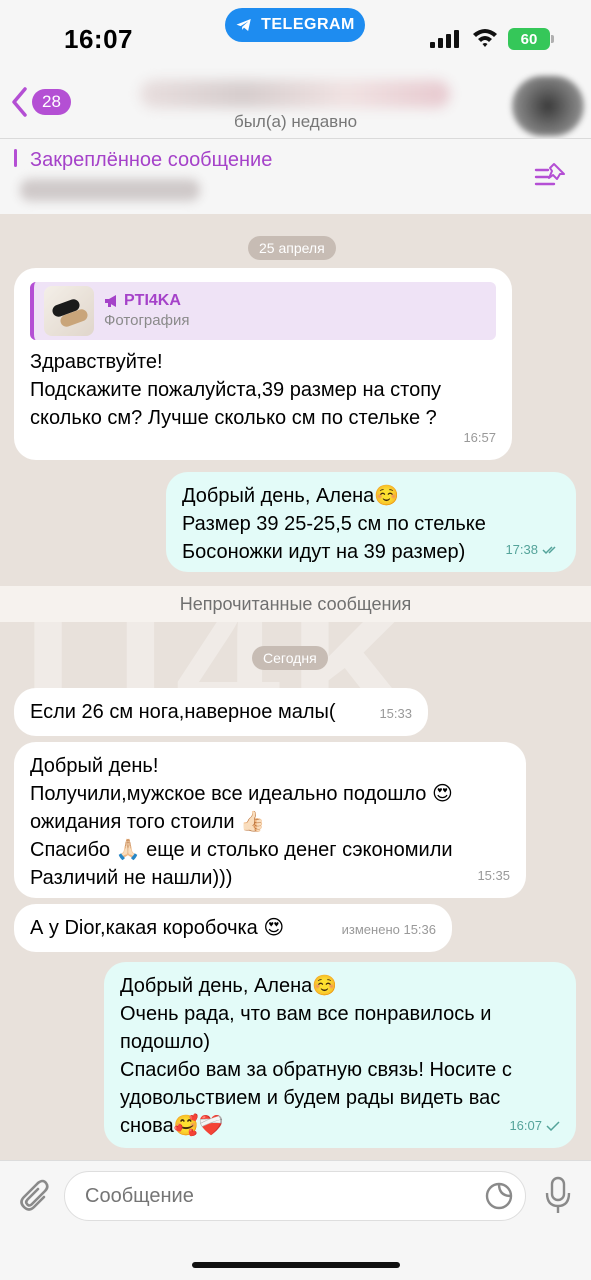 The image size is (591, 1280). What do you see at coordinates (151, 160) in the screenshot?
I see `pinned-title: Закреплённое сообщение` at bounding box center [151, 160].